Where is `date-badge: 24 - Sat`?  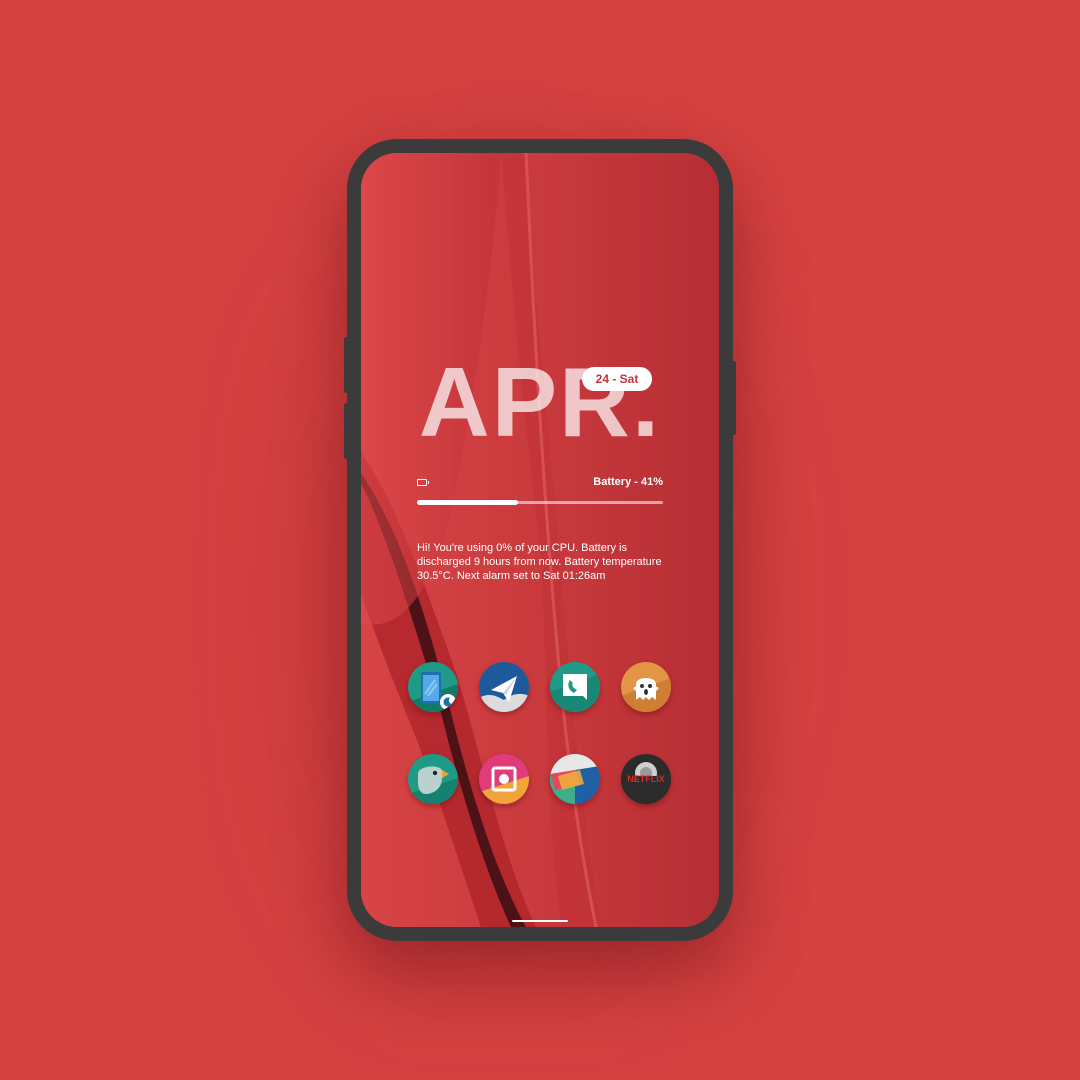 date-badge: 24 - Sat is located at coordinates (617, 379).